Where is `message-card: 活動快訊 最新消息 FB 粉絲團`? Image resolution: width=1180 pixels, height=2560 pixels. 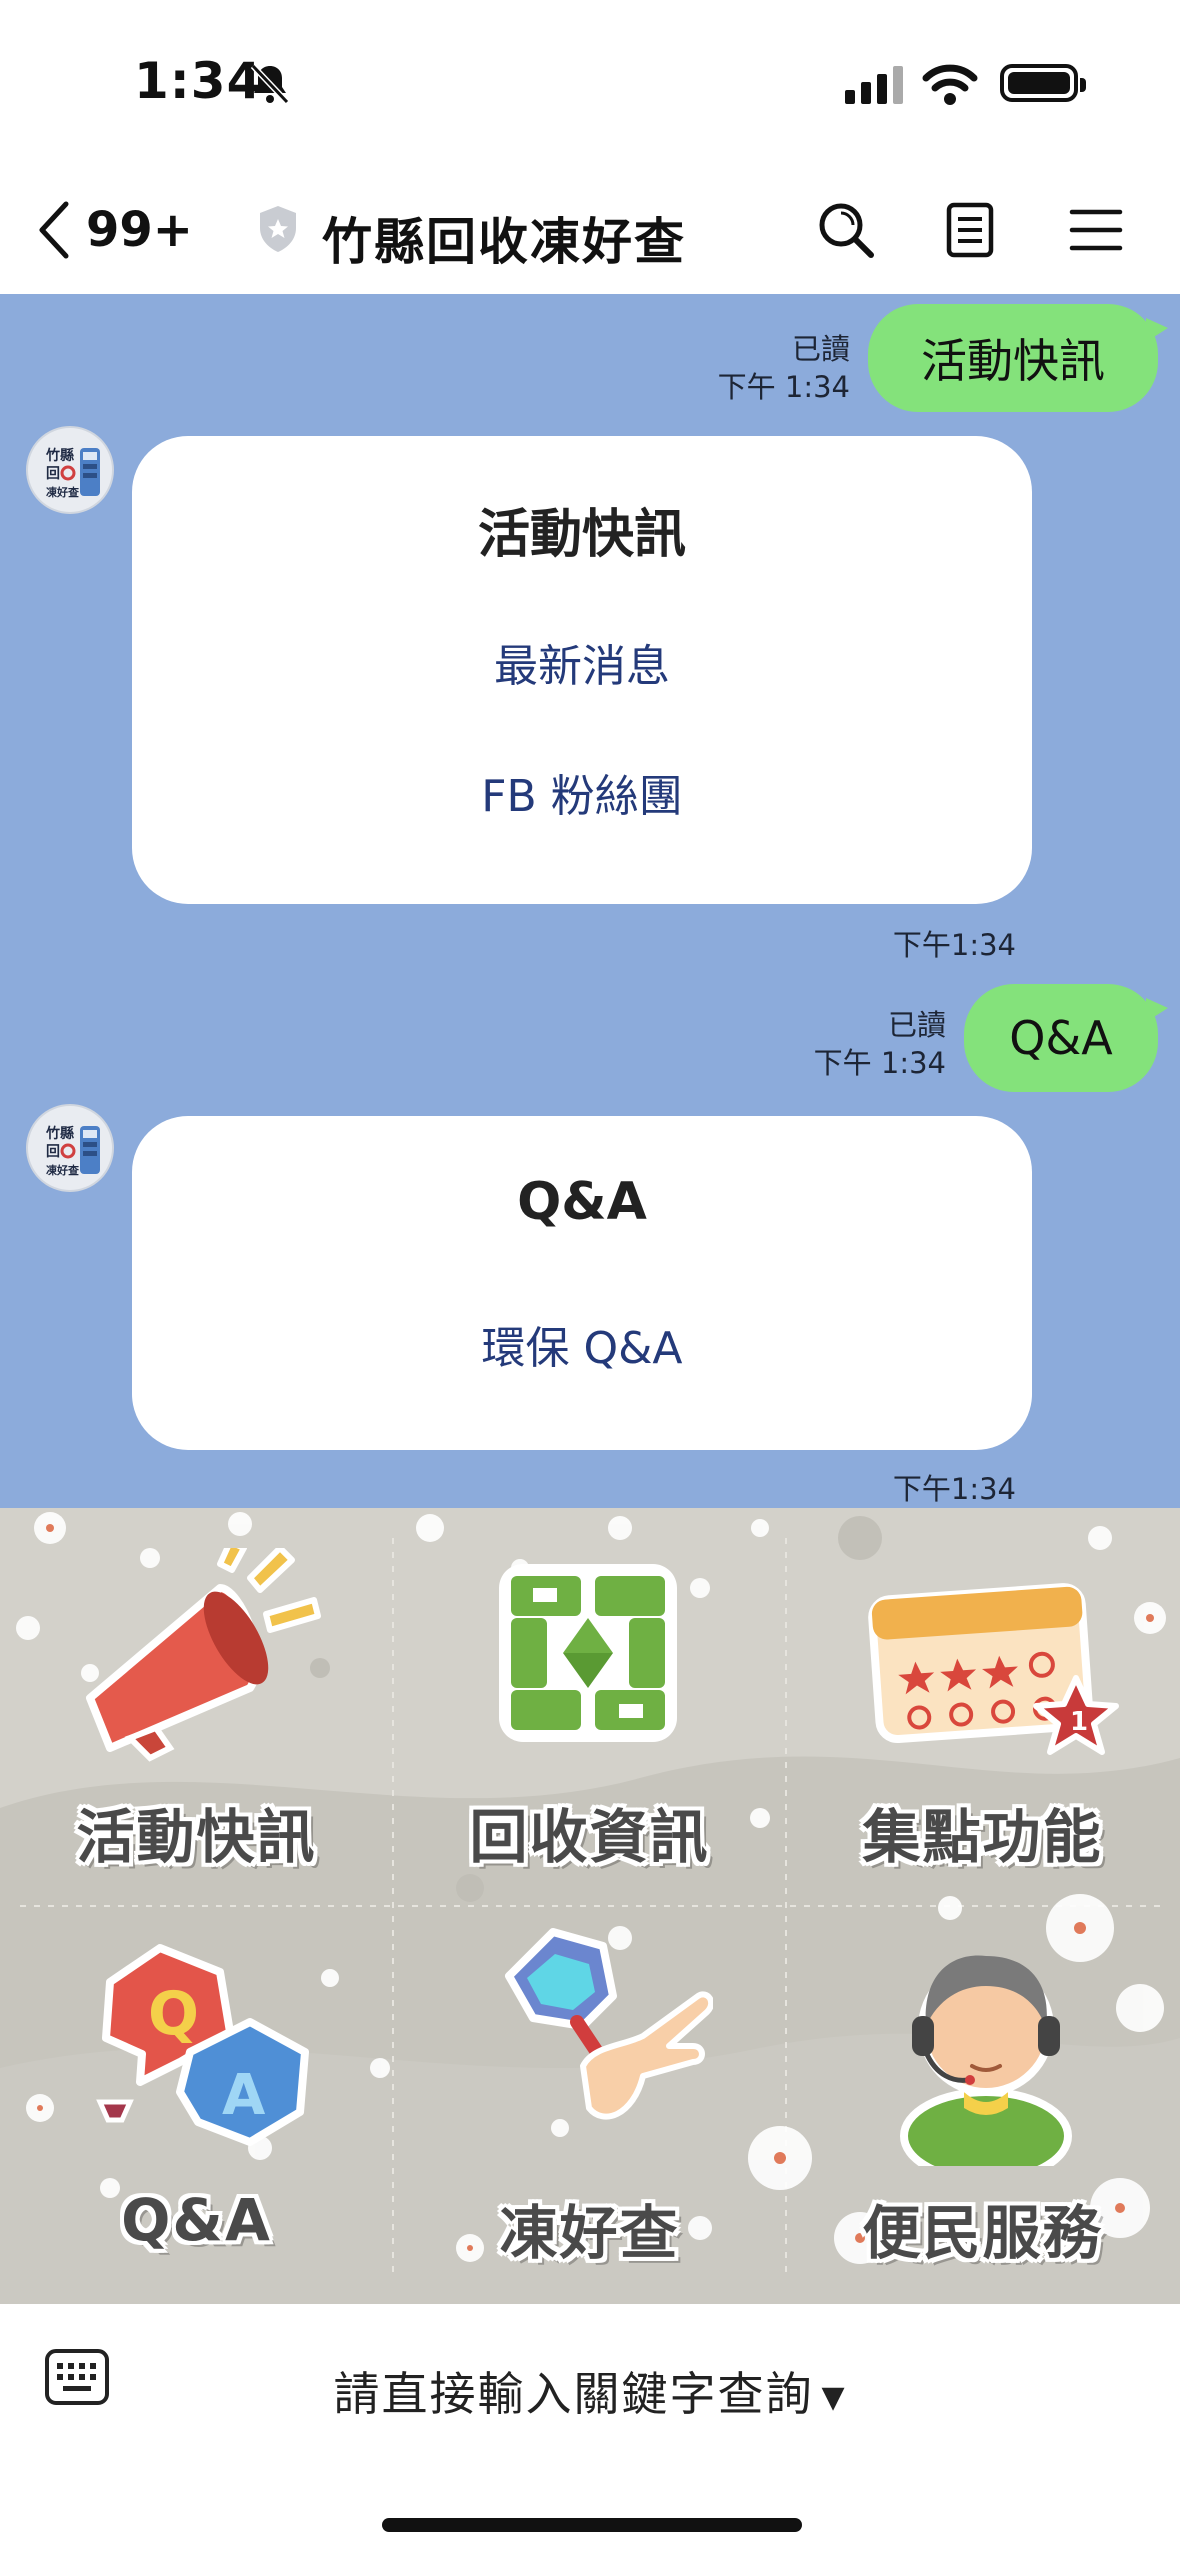 message-card: 活動快訊 最新消息 FB 粉絲團 is located at coordinates (582, 670).